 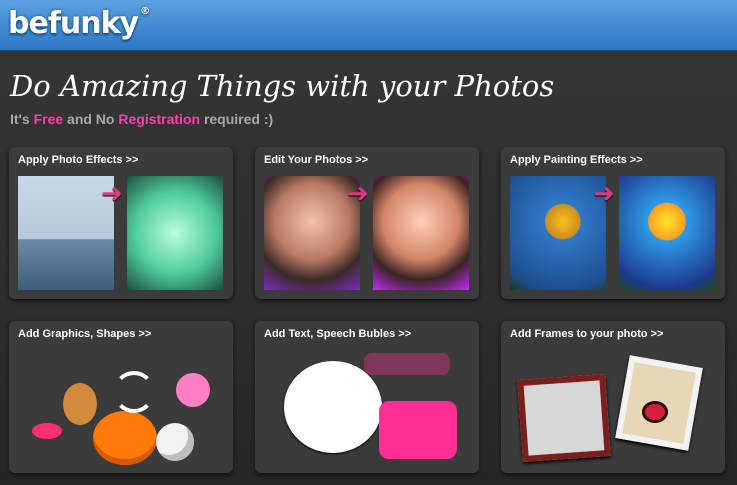 I want to click on lips-icon, so click(x=47, y=431).